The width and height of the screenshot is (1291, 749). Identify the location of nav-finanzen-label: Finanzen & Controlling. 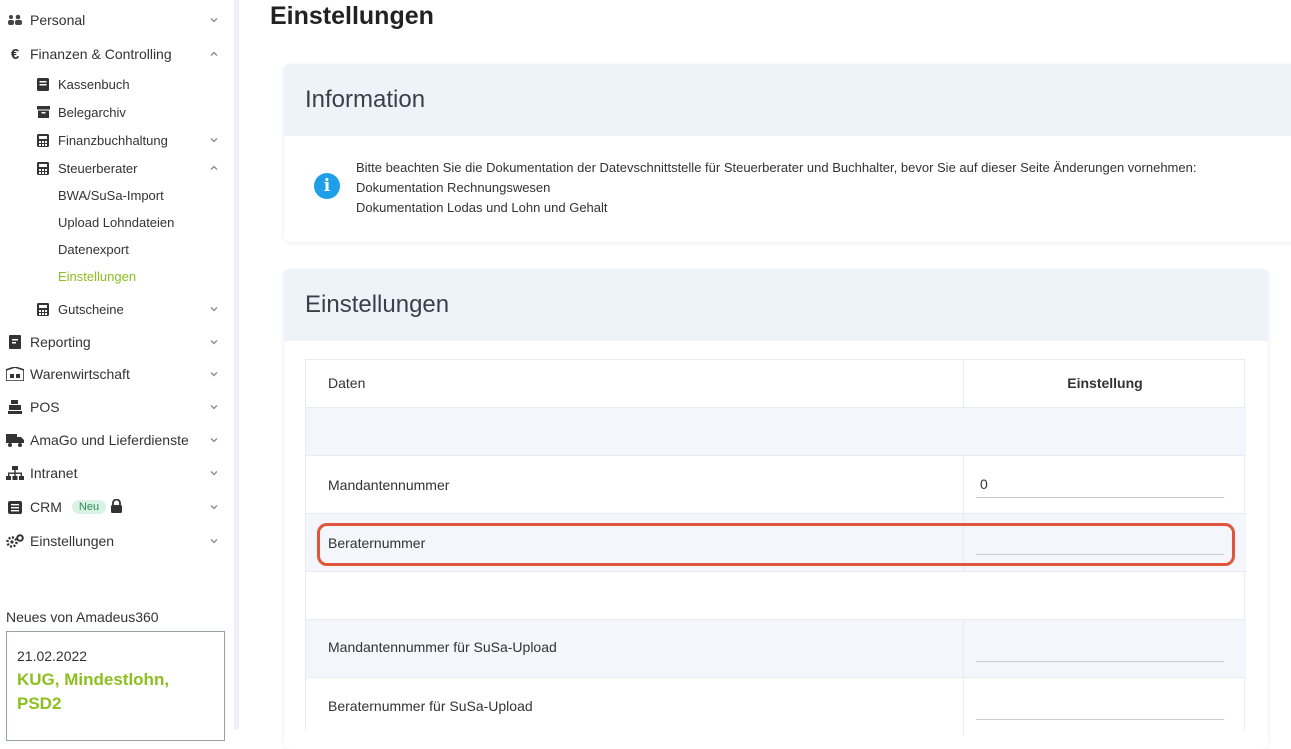
(101, 54).